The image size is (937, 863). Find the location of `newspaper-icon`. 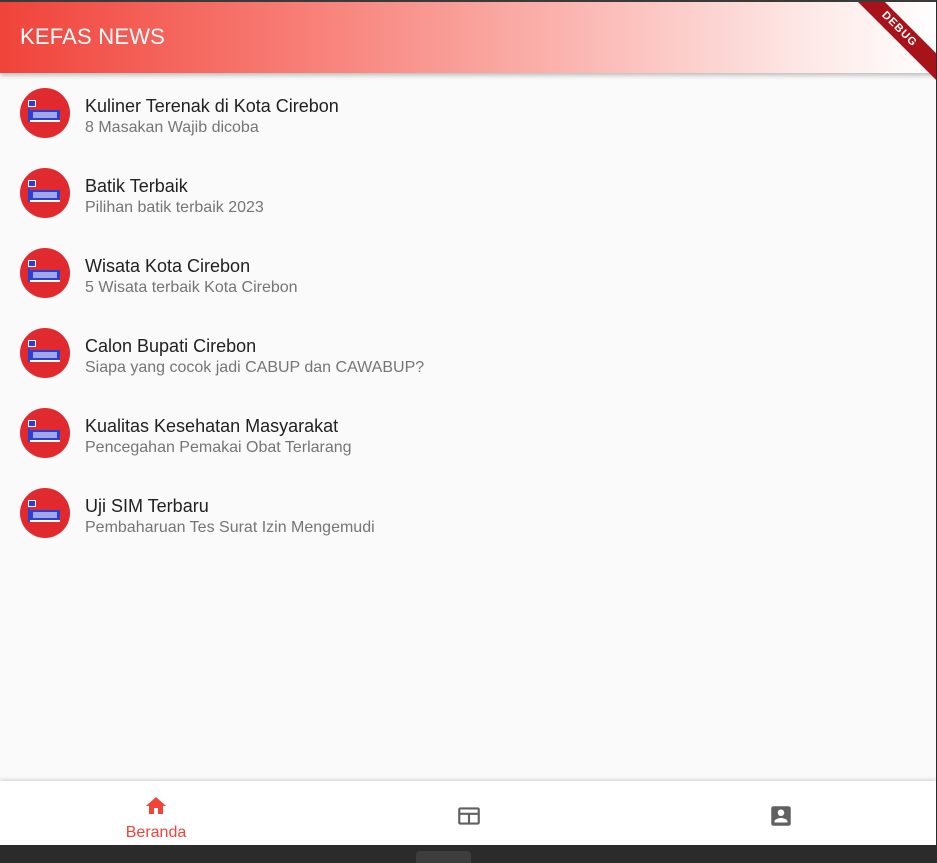

newspaper-icon is located at coordinates (469, 816).